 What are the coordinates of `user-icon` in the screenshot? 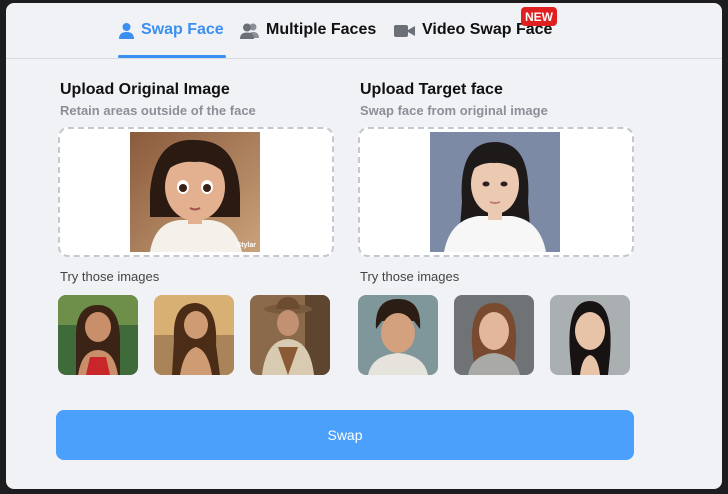 It's located at (126, 33).